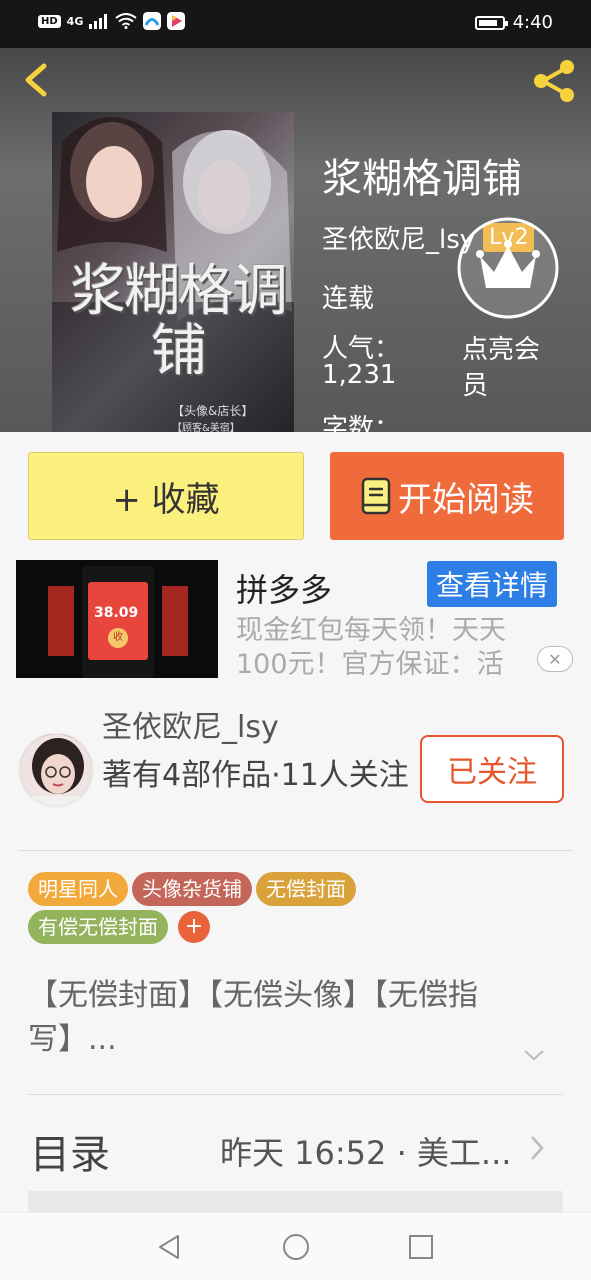 This screenshot has height=1280, width=591. Describe the element at coordinates (555, 659) in the screenshot. I see `close-icon: ✕` at that location.